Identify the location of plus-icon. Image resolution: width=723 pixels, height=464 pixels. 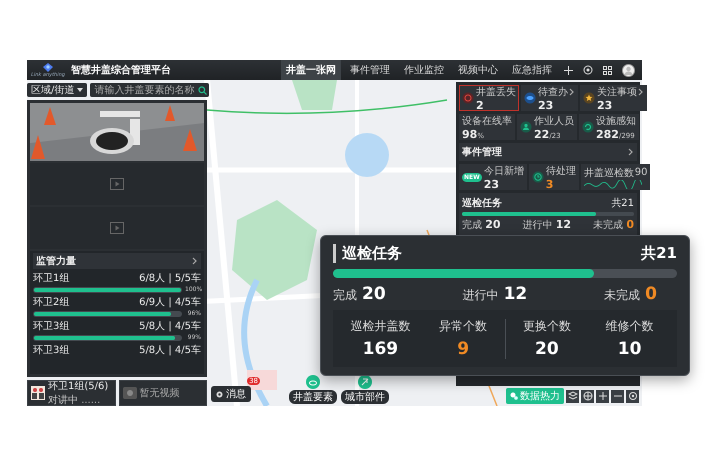
(568, 70).